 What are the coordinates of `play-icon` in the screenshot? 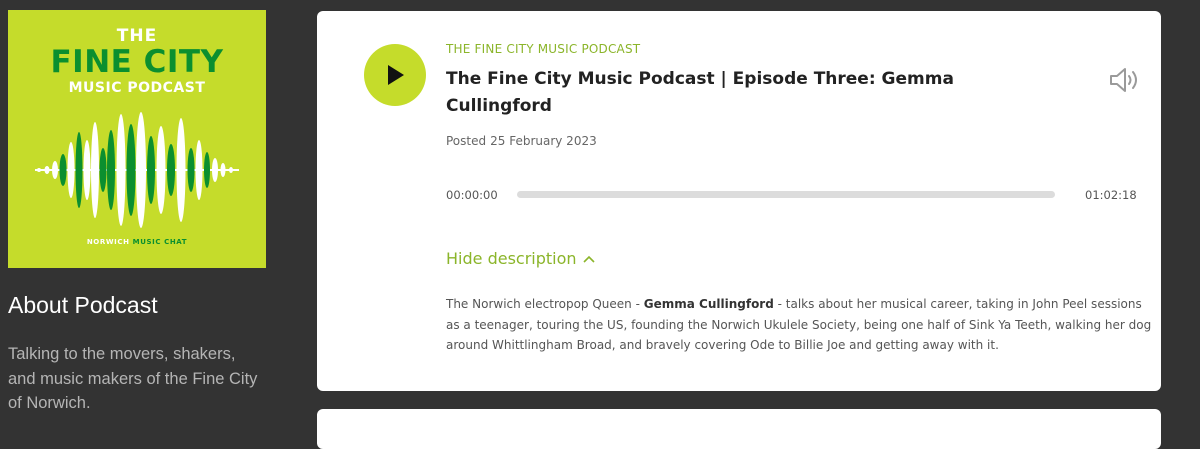 It's located at (396, 75).